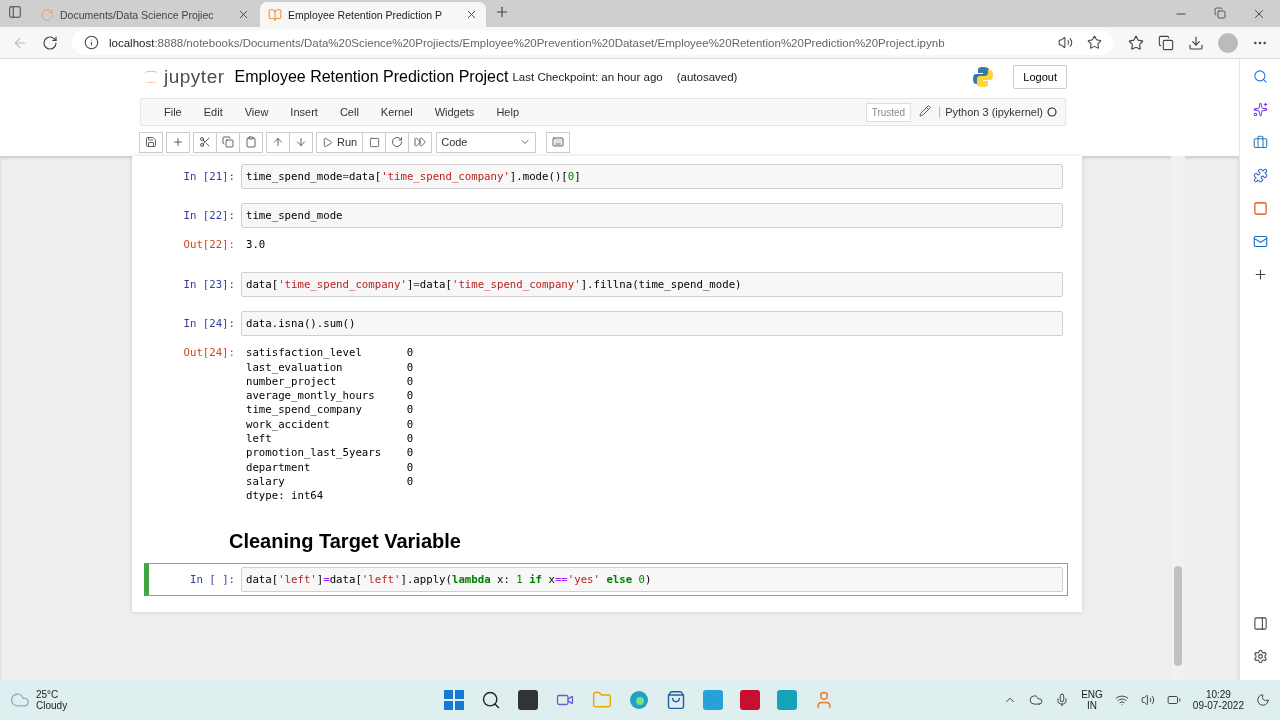  Describe the element at coordinates (209, 244) in the screenshot. I see `output-prompt: Out[22]:` at that location.